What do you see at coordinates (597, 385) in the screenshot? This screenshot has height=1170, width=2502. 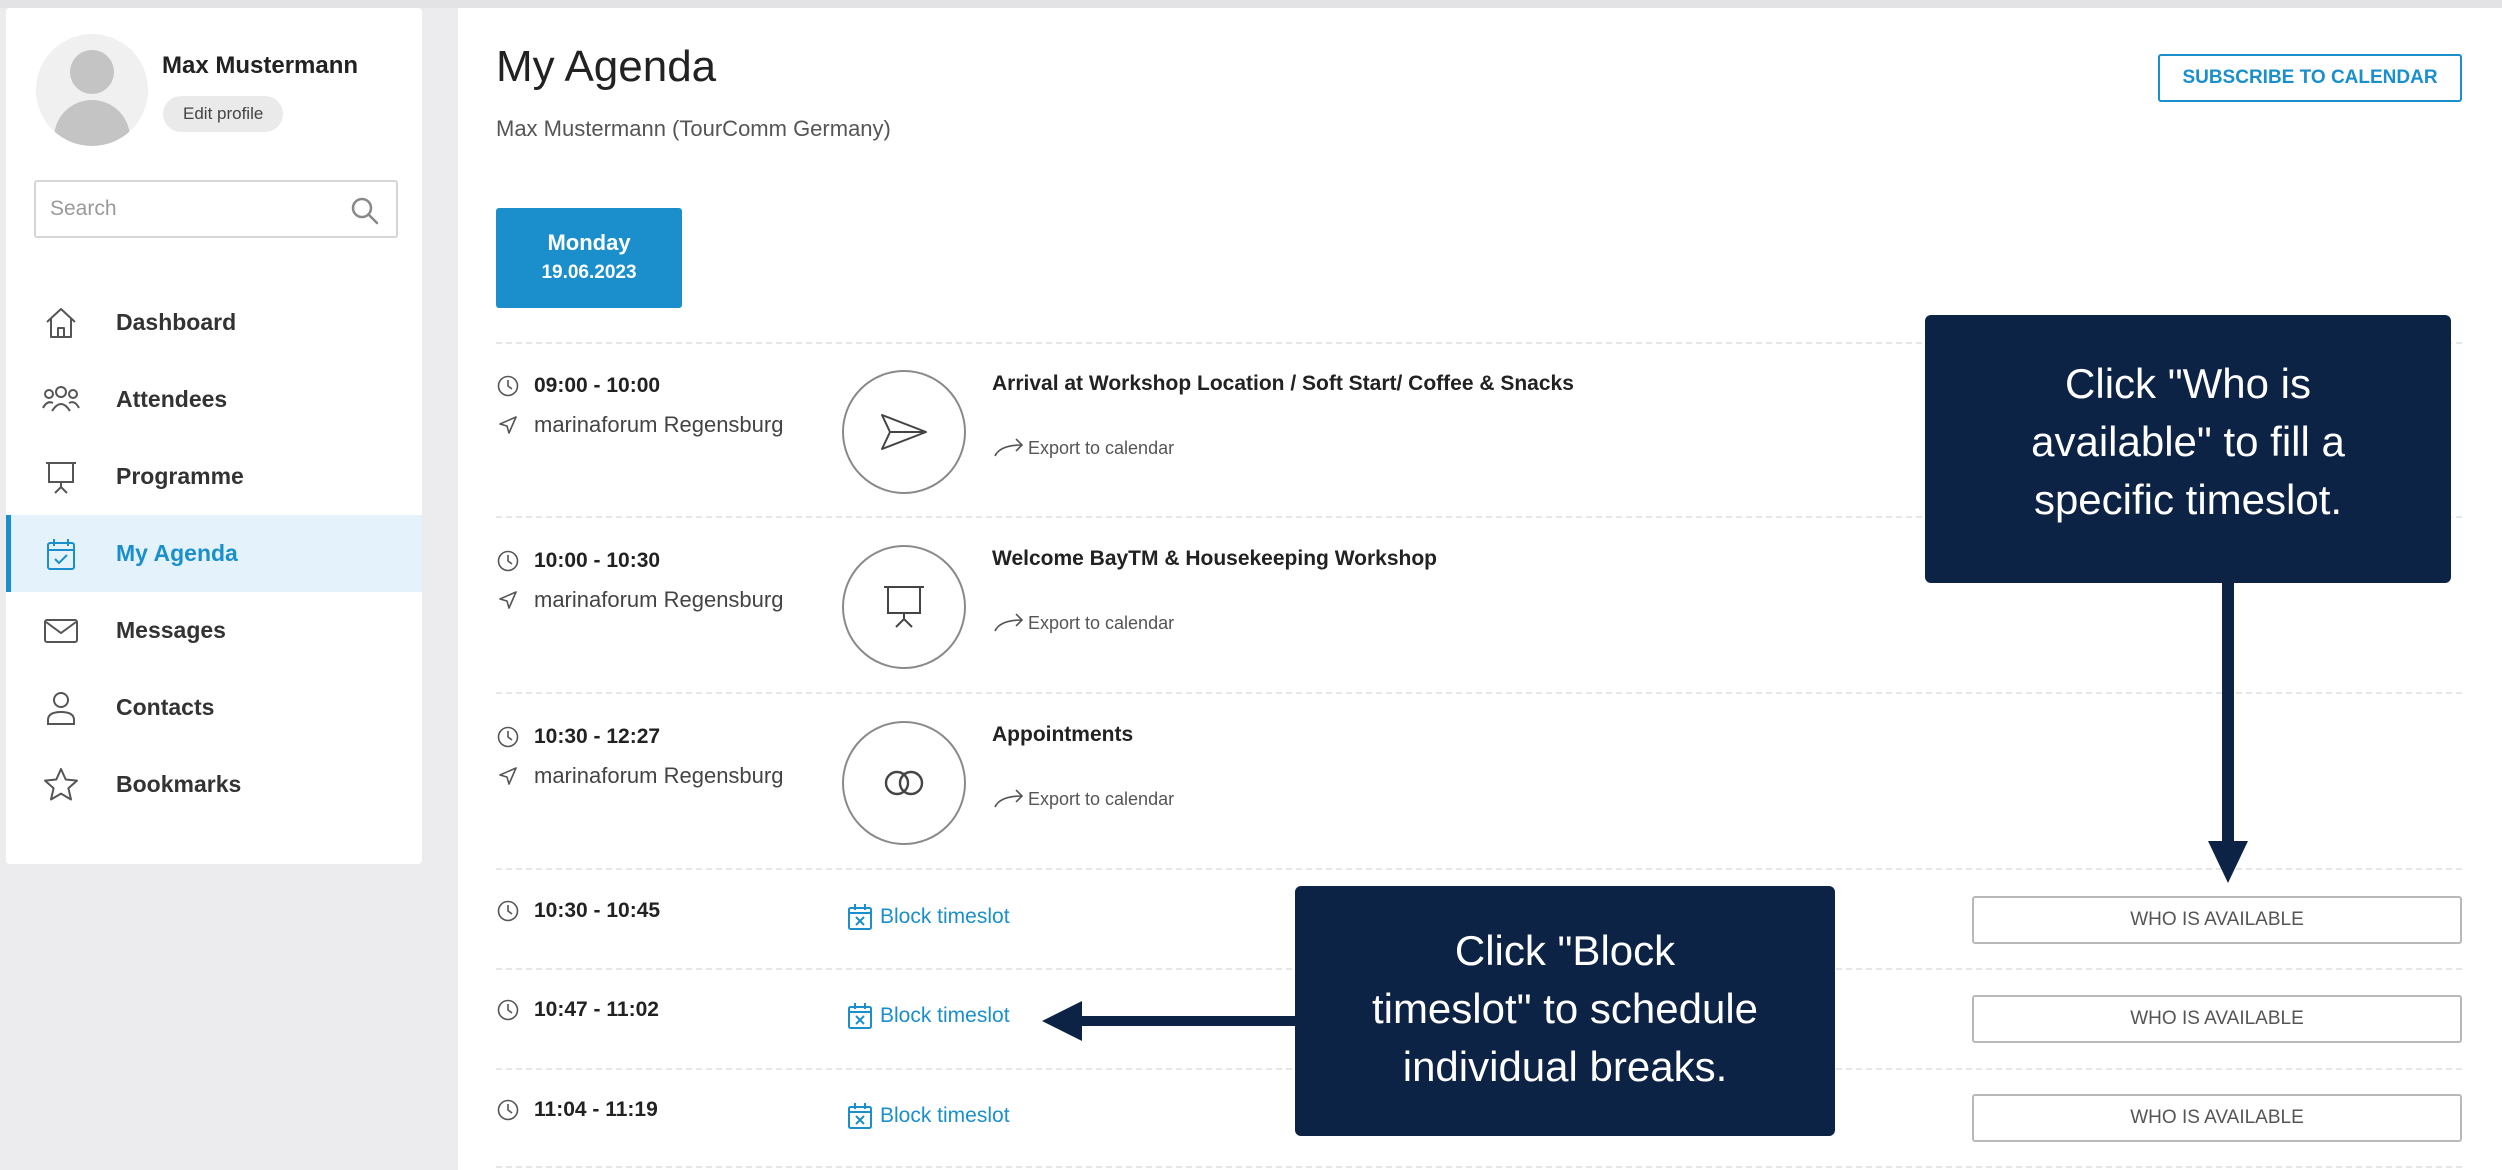 I see `event-time-text: 09:00 - 10:00` at bounding box center [597, 385].